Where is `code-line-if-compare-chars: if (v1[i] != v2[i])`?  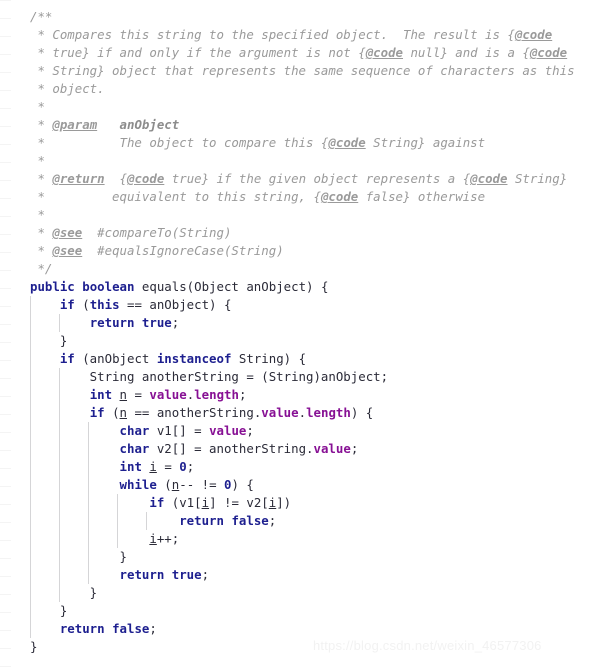
code-line-if-compare-chars: if (v1[i] != v2[i]) is located at coordinates (298, 503).